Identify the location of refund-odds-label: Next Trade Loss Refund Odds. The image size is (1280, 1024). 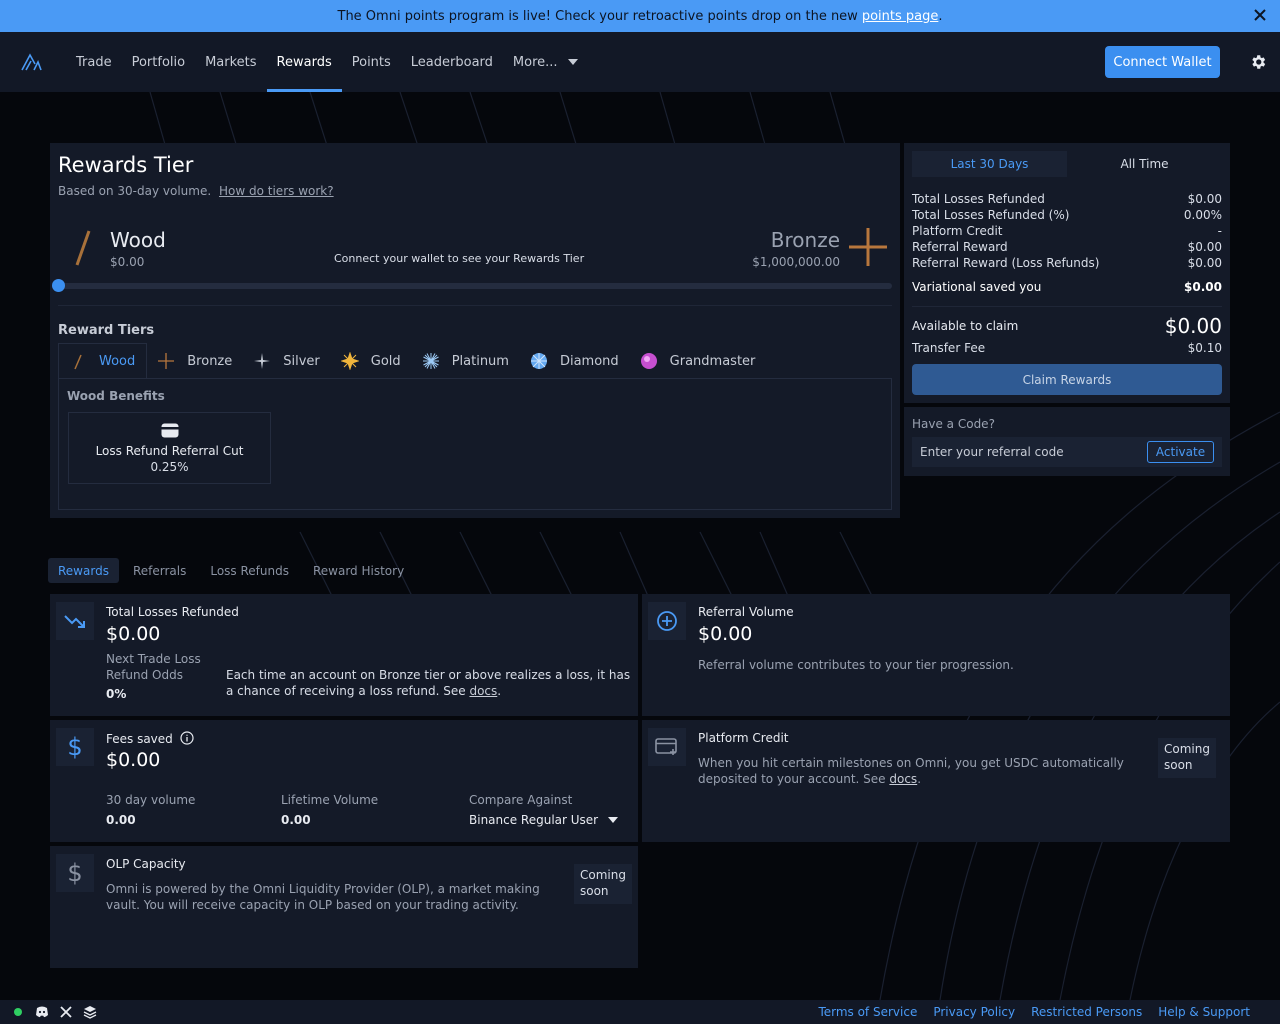
(153, 667).